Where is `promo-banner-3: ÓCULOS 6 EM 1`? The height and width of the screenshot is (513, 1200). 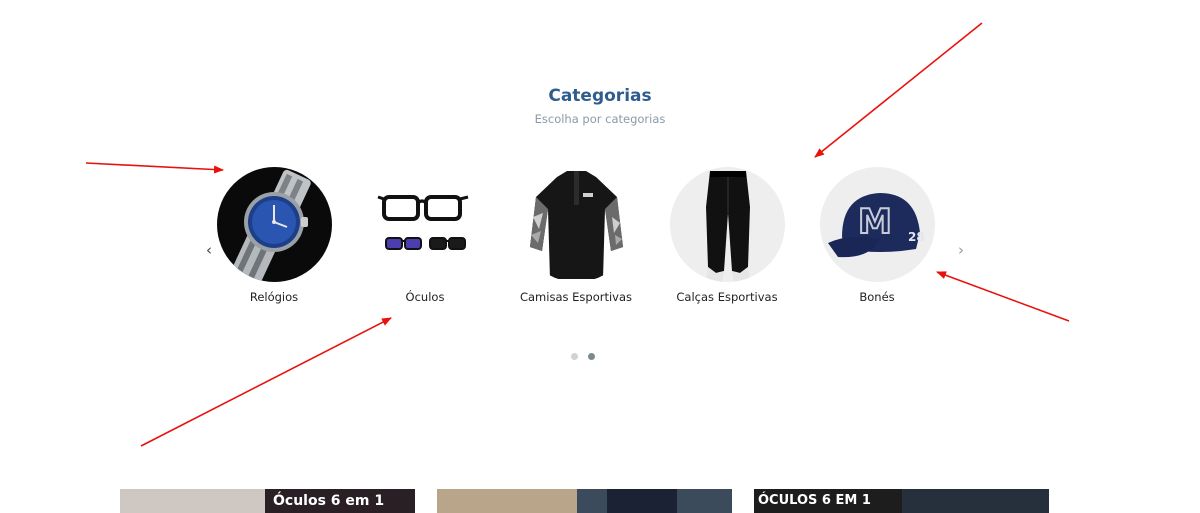
promo-banner-3: ÓCULOS 6 EM 1 is located at coordinates (901, 501).